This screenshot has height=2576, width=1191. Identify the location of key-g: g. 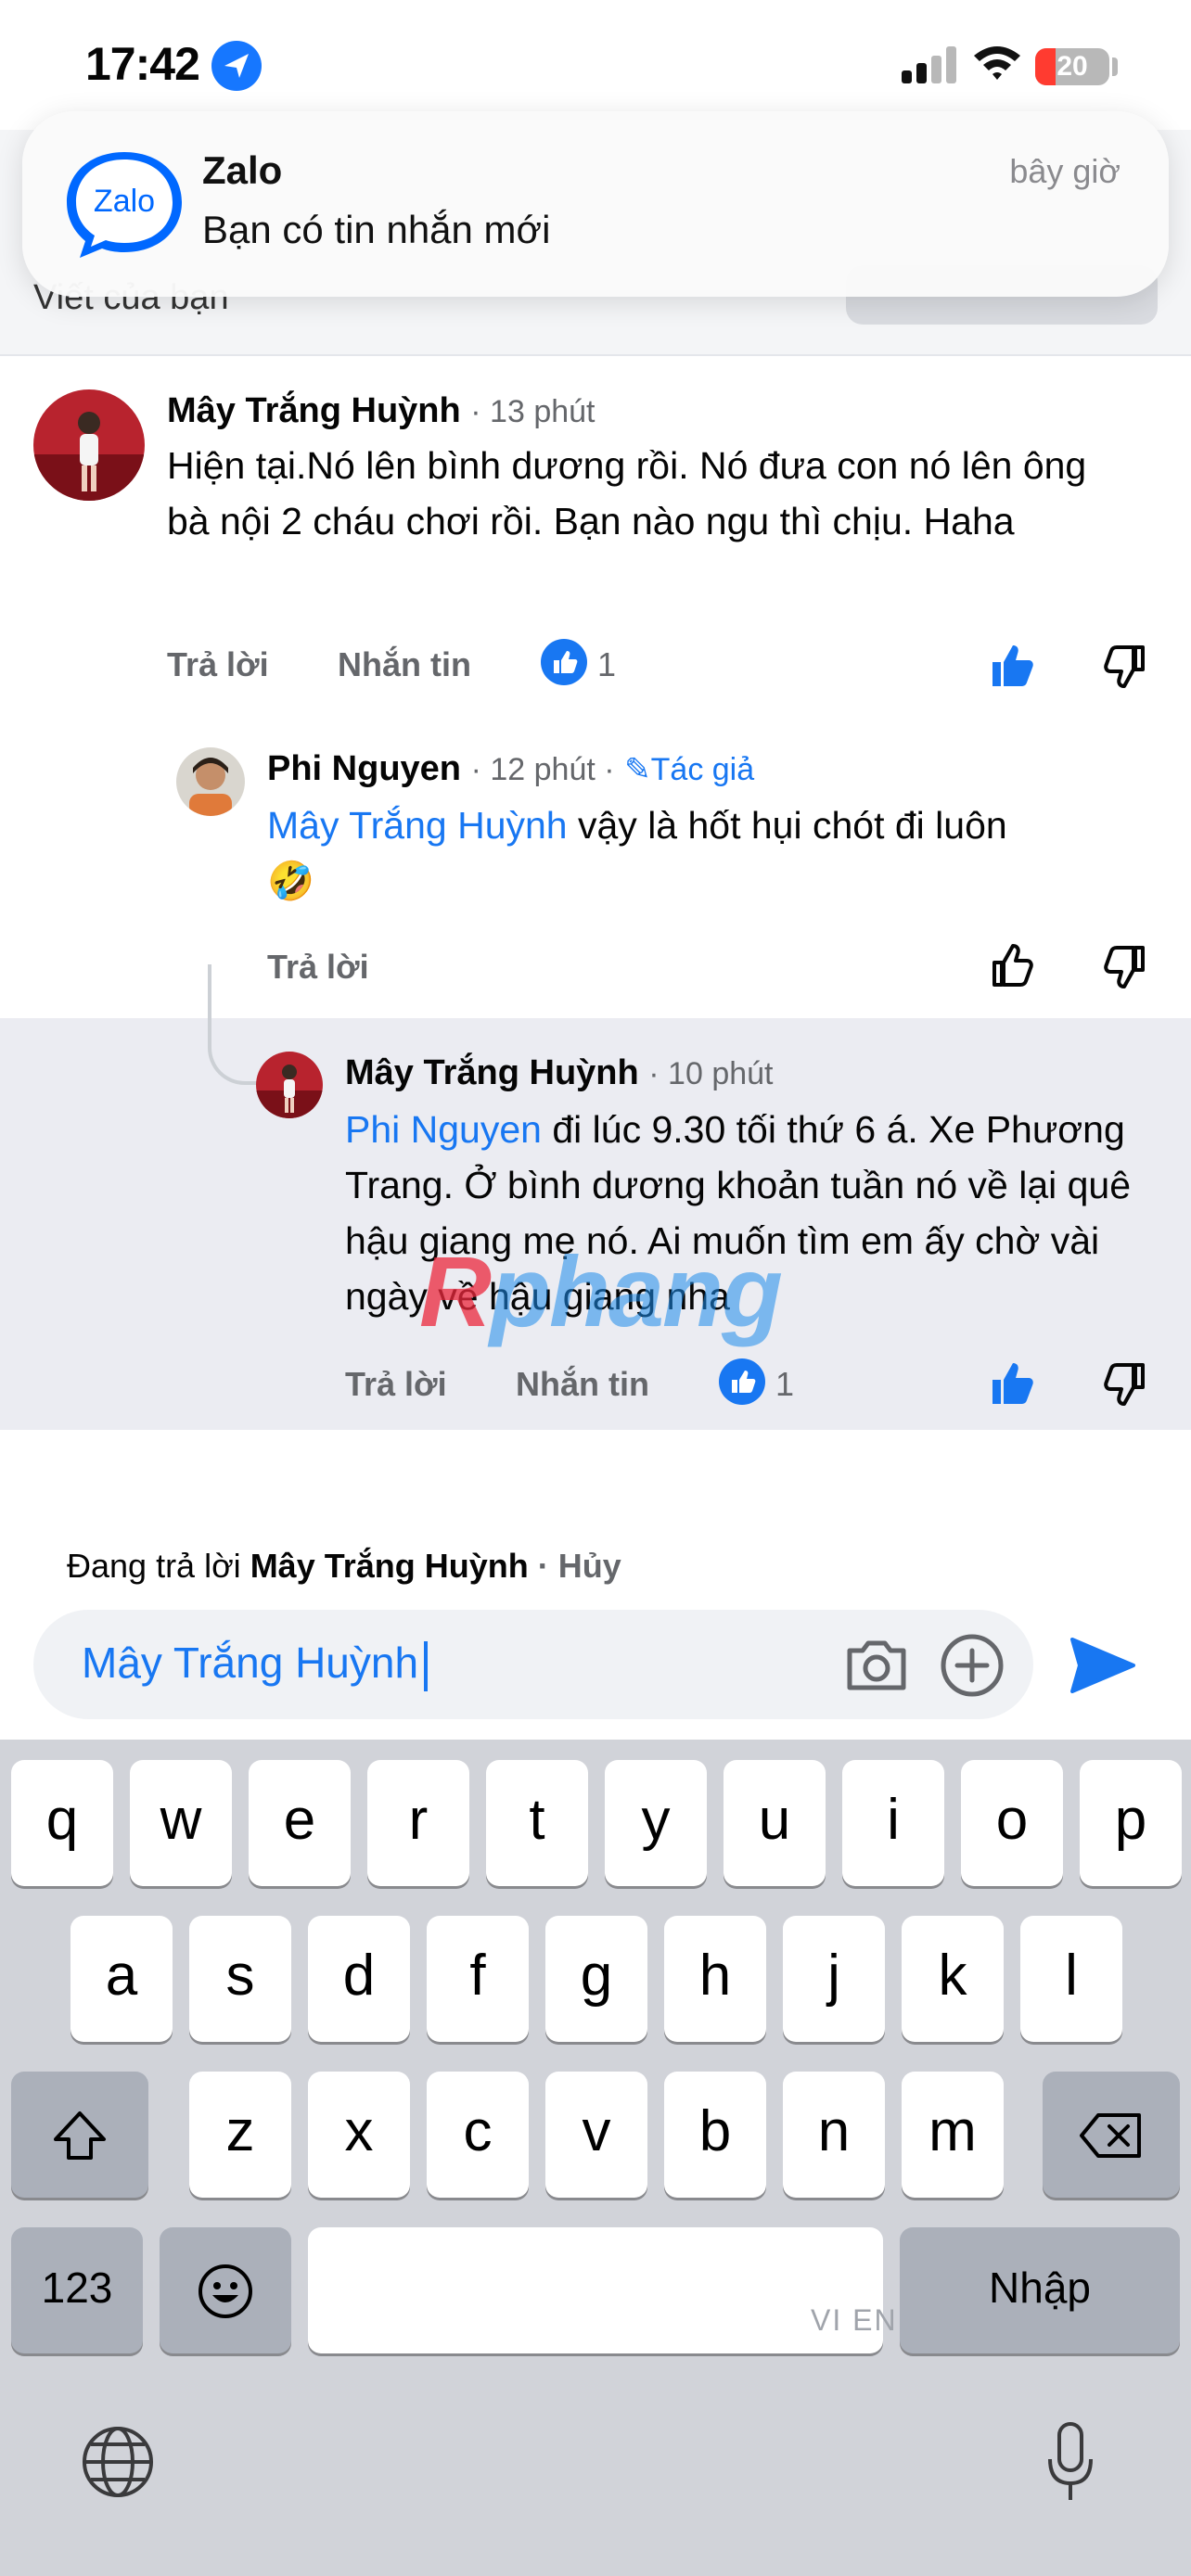
(596, 1979).